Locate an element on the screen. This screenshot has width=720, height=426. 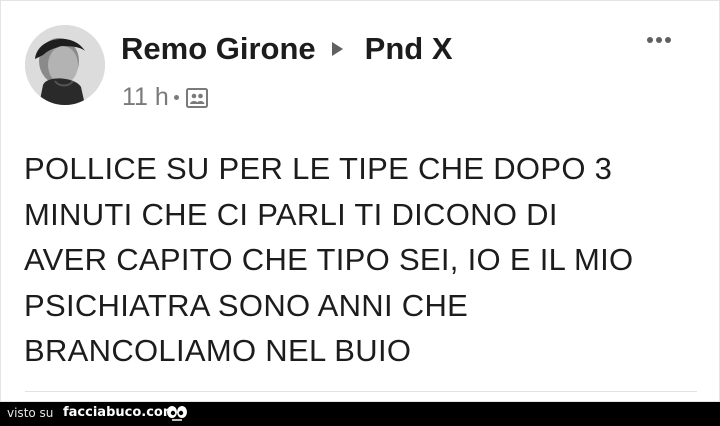
group-name: Pnd X is located at coordinates (409, 49).